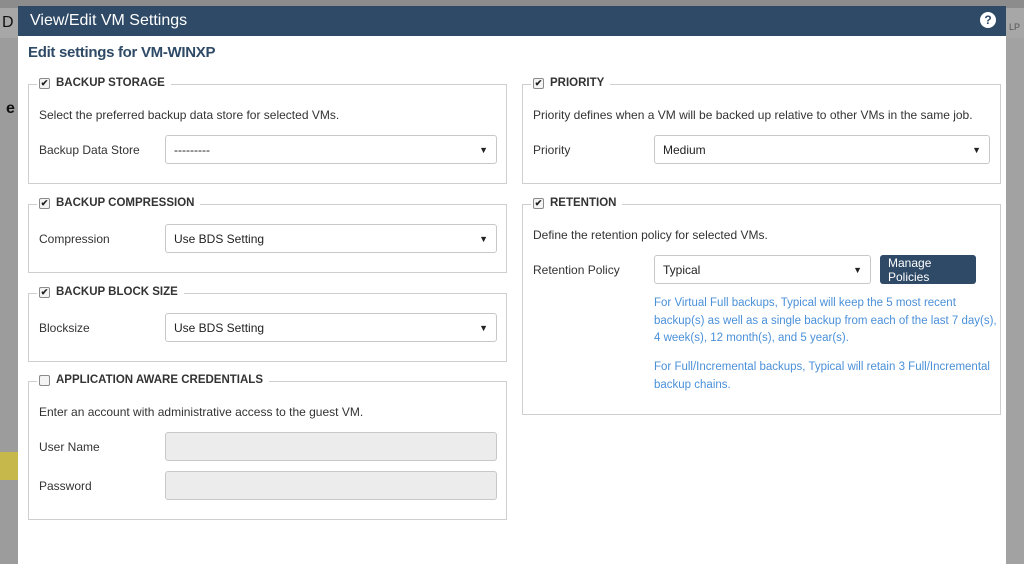 The image size is (1024, 564). What do you see at coordinates (44, 380) in the screenshot?
I see `app-aware-checkbox` at bounding box center [44, 380].